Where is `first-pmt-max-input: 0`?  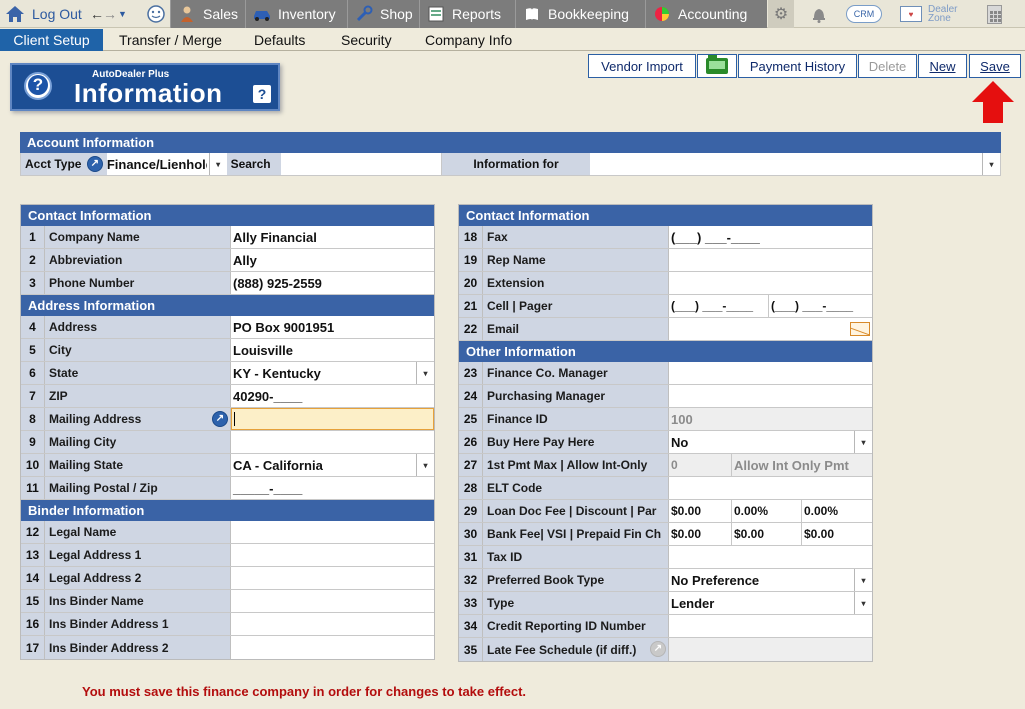 first-pmt-max-input: 0 is located at coordinates (700, 465).